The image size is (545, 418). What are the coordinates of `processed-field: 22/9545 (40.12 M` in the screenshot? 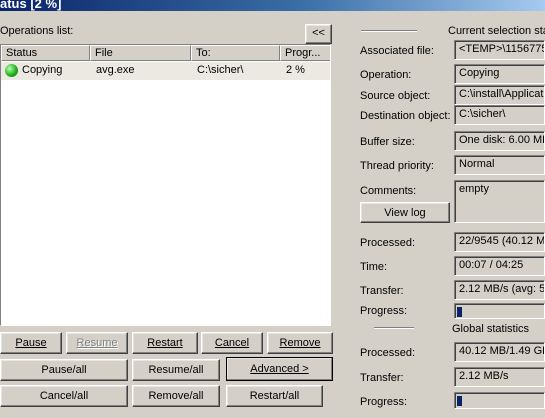 It's located at (499, 242).